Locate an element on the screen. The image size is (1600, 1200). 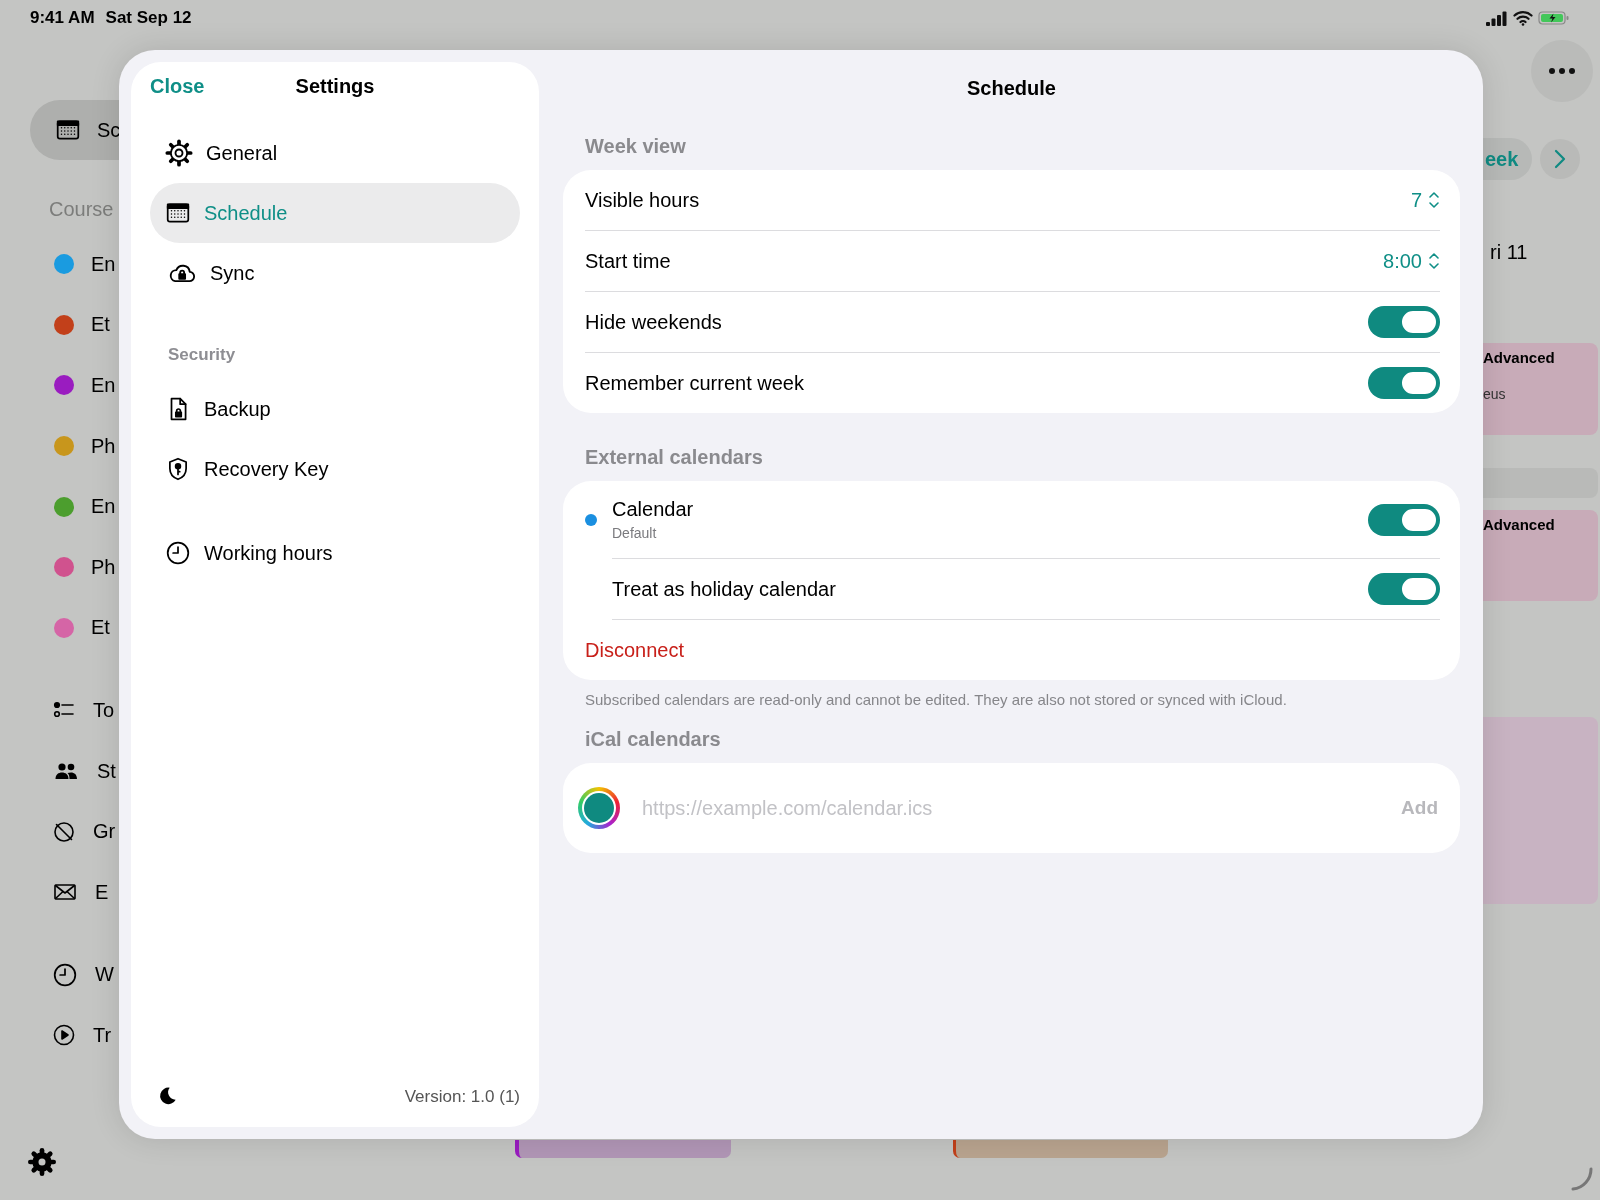
sidebar-link: E is located at coordinates (102, 892).